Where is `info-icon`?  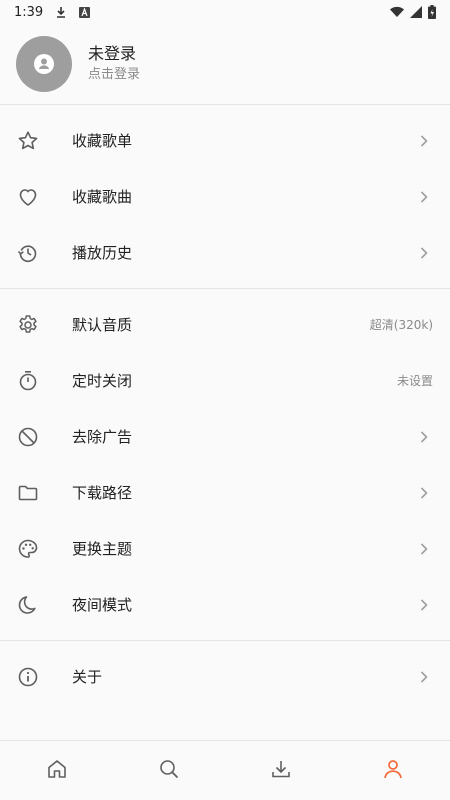 info-icon is located at coordinates (28, 677).